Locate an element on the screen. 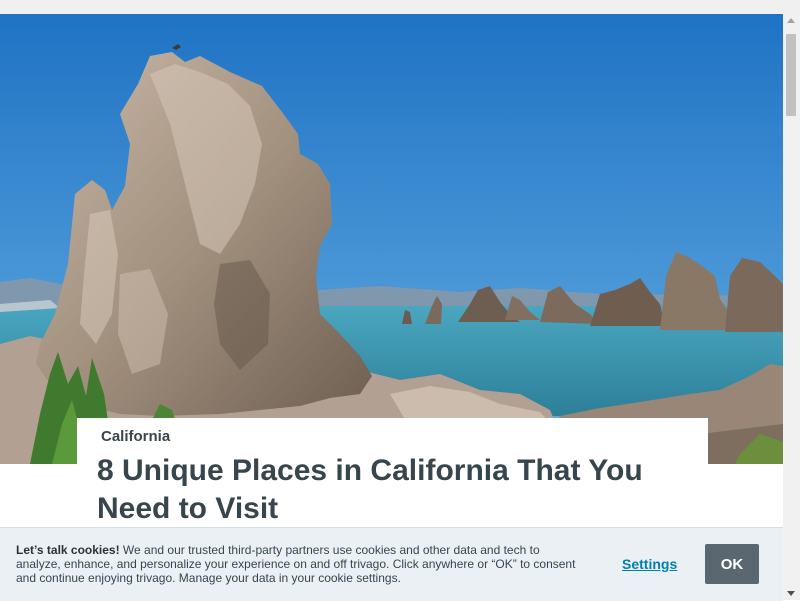  vertical-scrollbar is located at coordinates (791, 307).